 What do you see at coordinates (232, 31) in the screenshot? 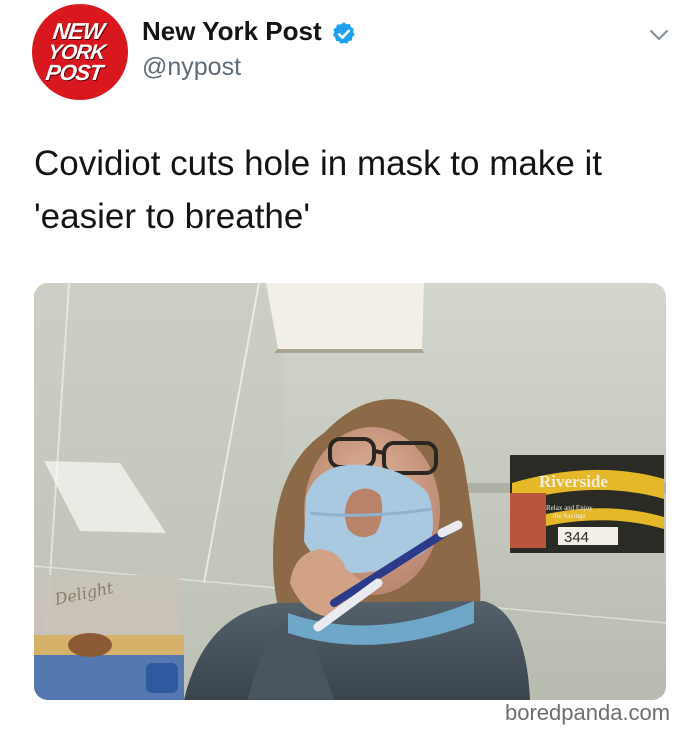
I see `display-name: New York Post` at bounding box center [232, 31].